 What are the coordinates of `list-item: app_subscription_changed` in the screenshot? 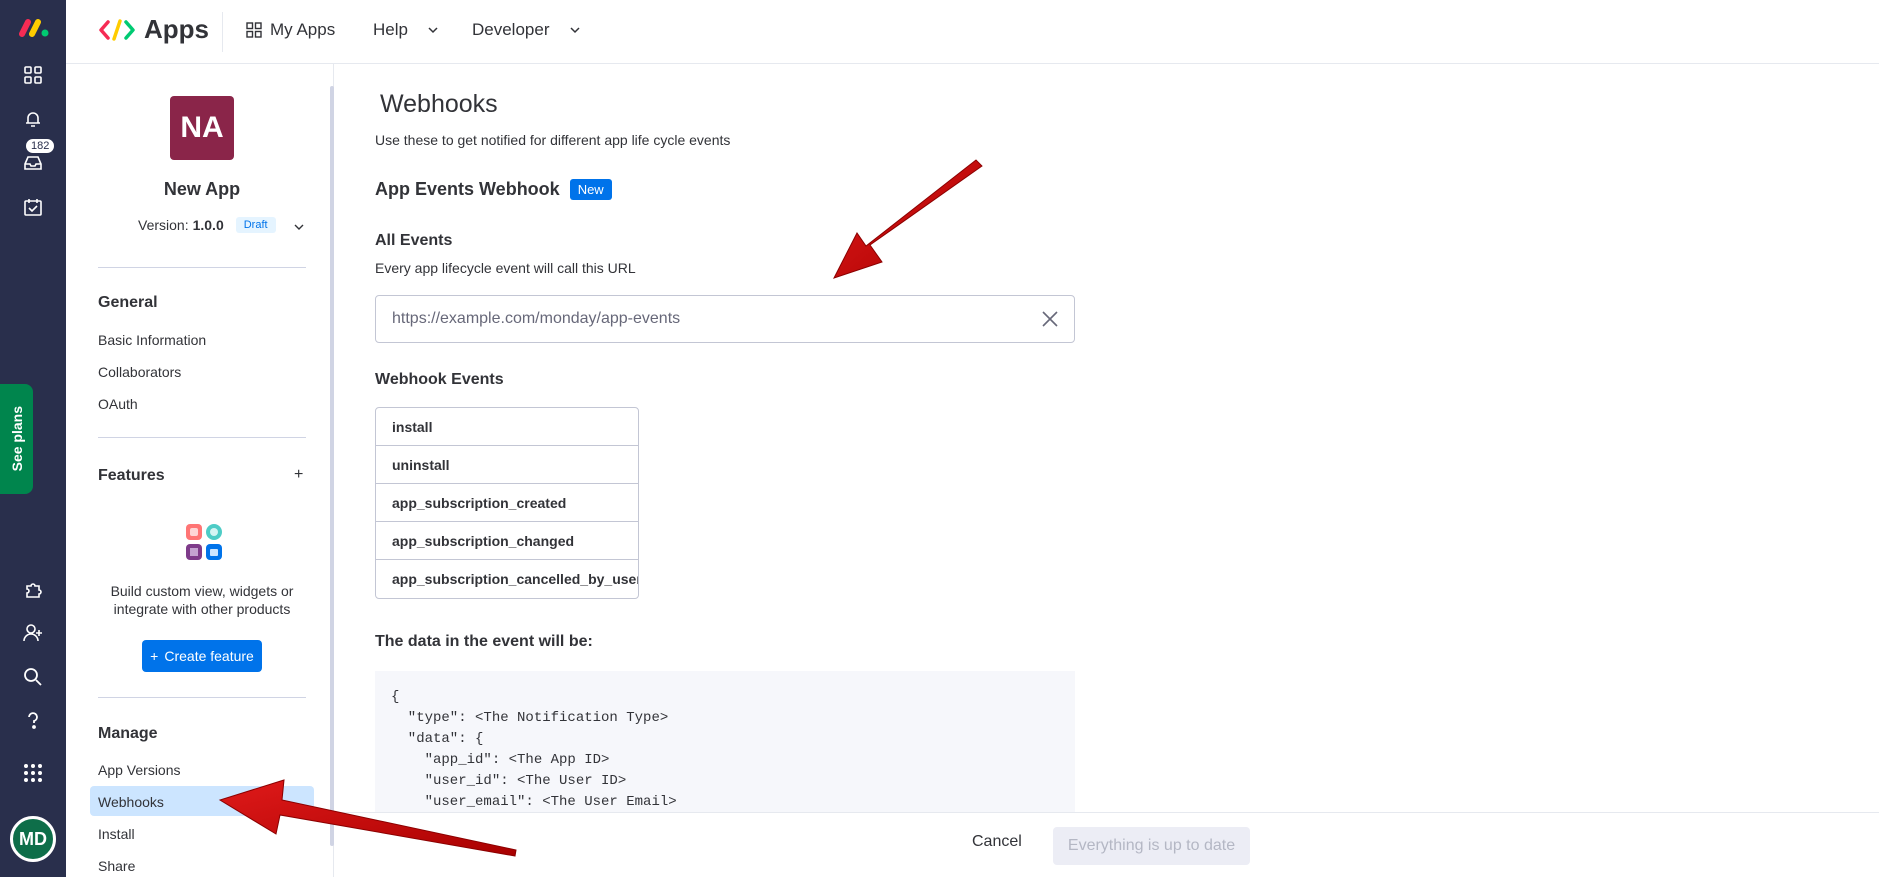 It's located at (507, 541).